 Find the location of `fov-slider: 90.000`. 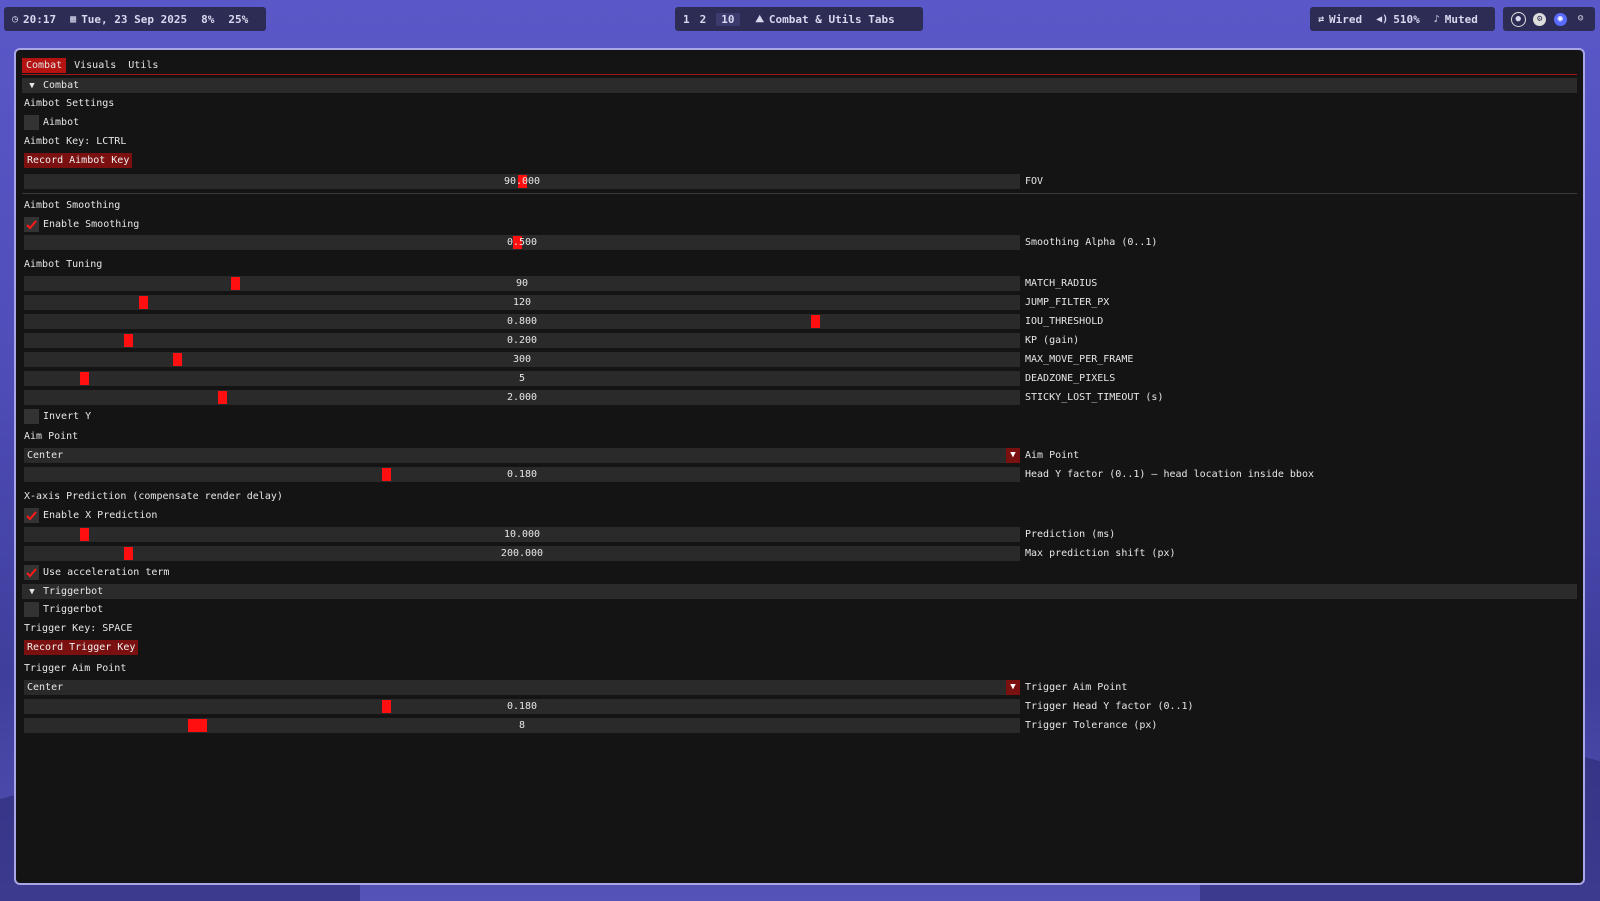

fov-slider: 90.000 is located at coordinates (522, 181).